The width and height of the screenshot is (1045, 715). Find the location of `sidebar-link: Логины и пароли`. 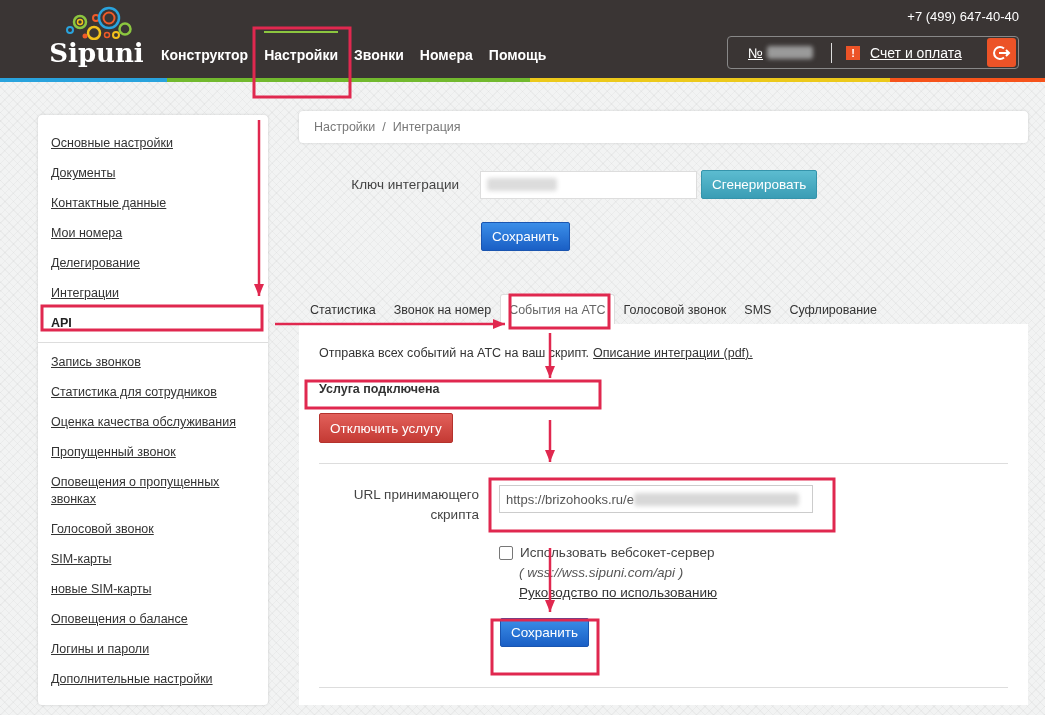

sidebar-link: Логины и пароли is located at coordinates (153, 650).